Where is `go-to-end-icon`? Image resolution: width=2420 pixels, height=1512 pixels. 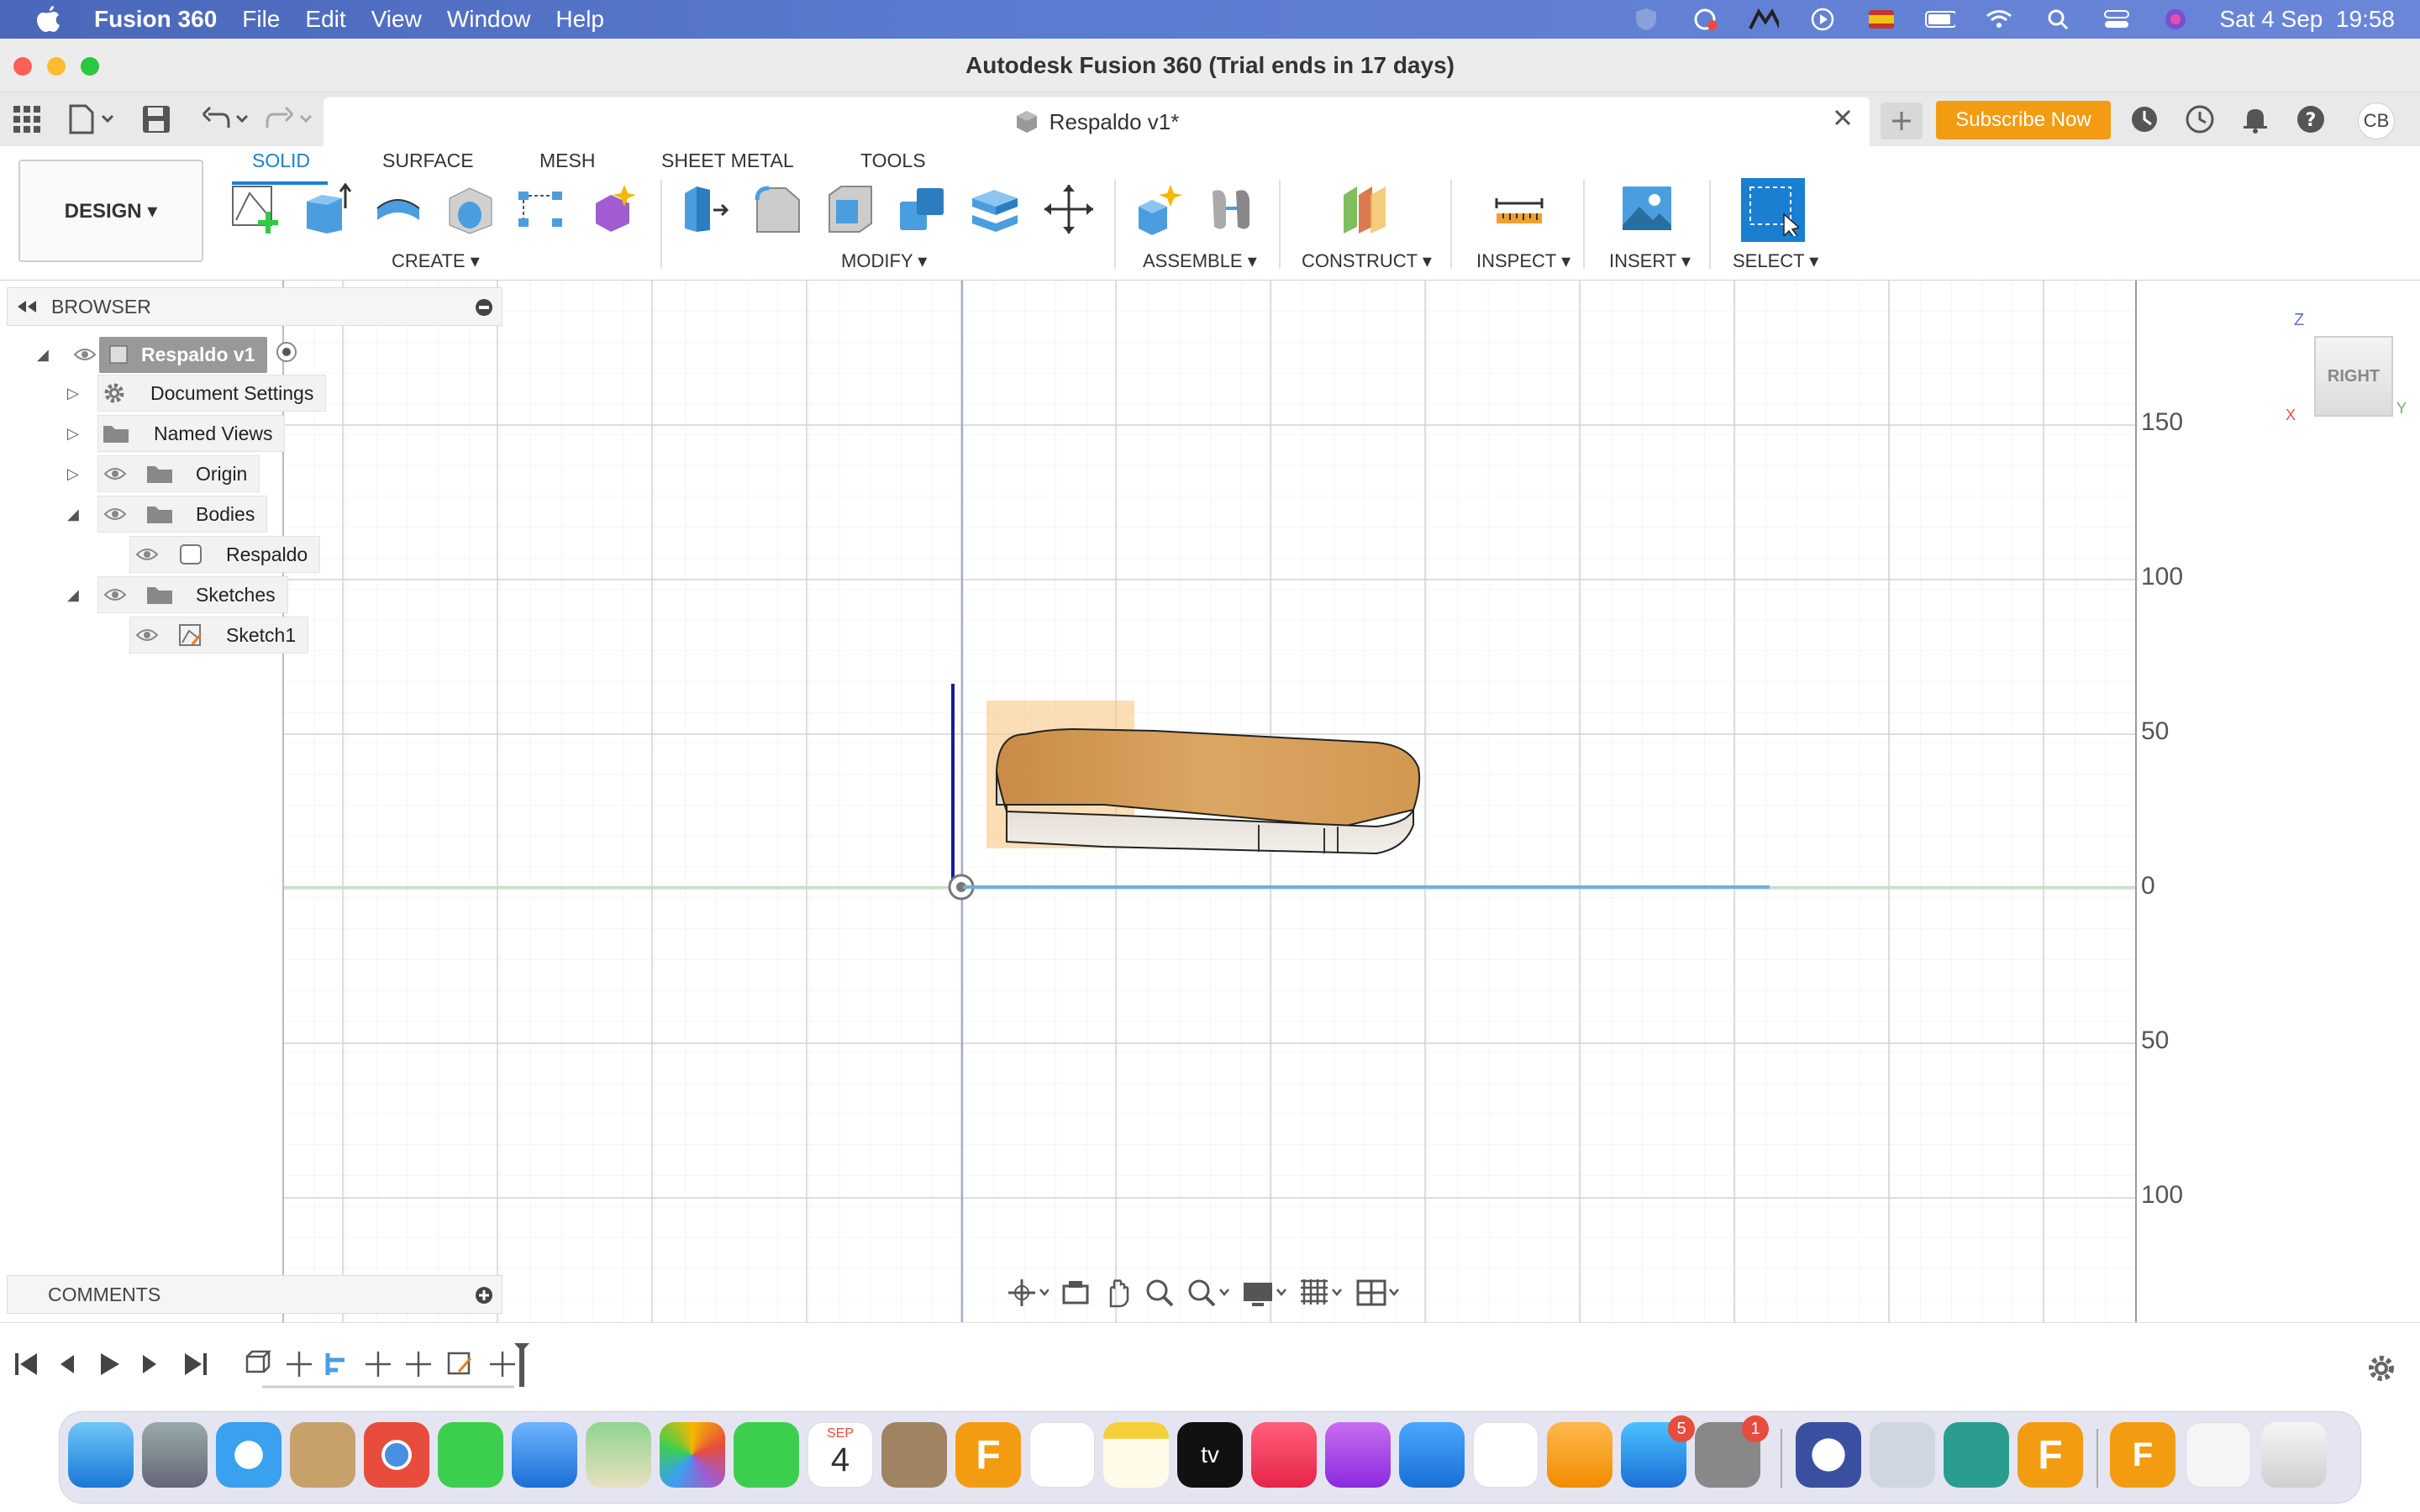 go-to-end-icon is located at coordinates (196, 1364).